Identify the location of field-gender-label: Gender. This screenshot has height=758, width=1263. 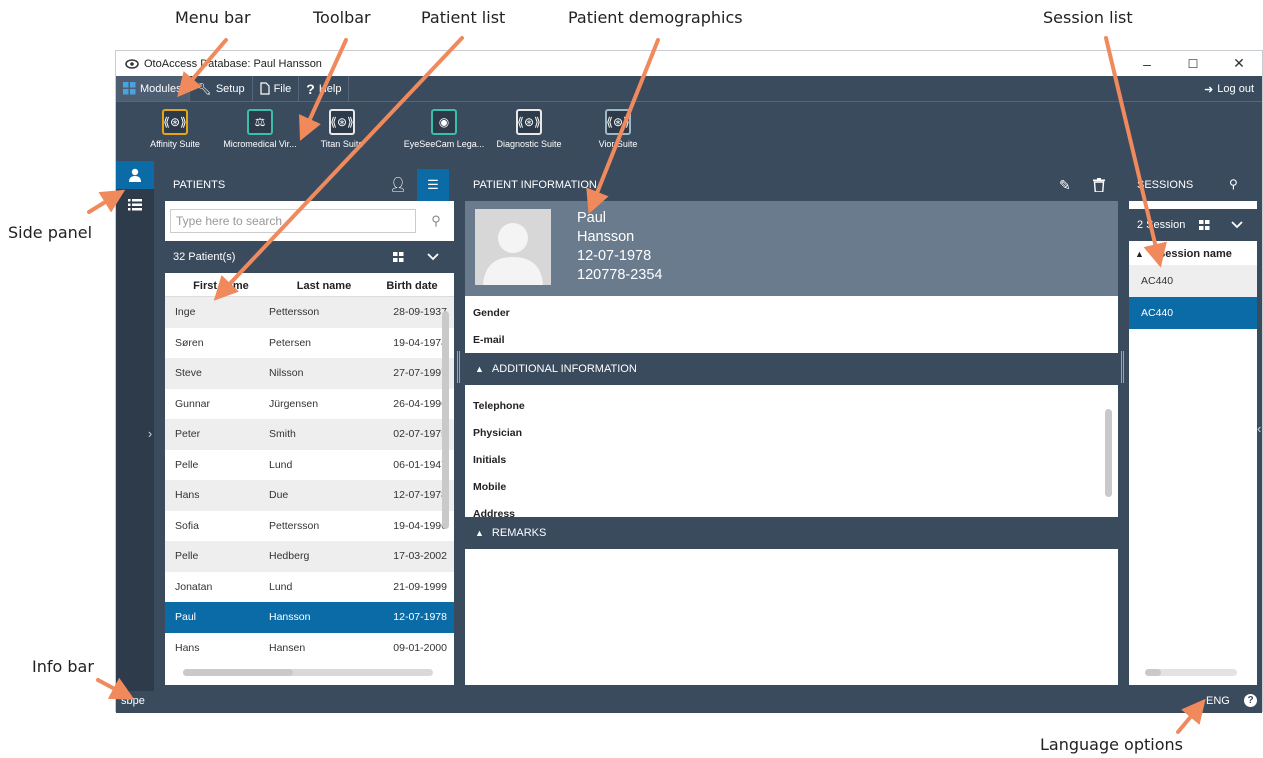
(491, 313).